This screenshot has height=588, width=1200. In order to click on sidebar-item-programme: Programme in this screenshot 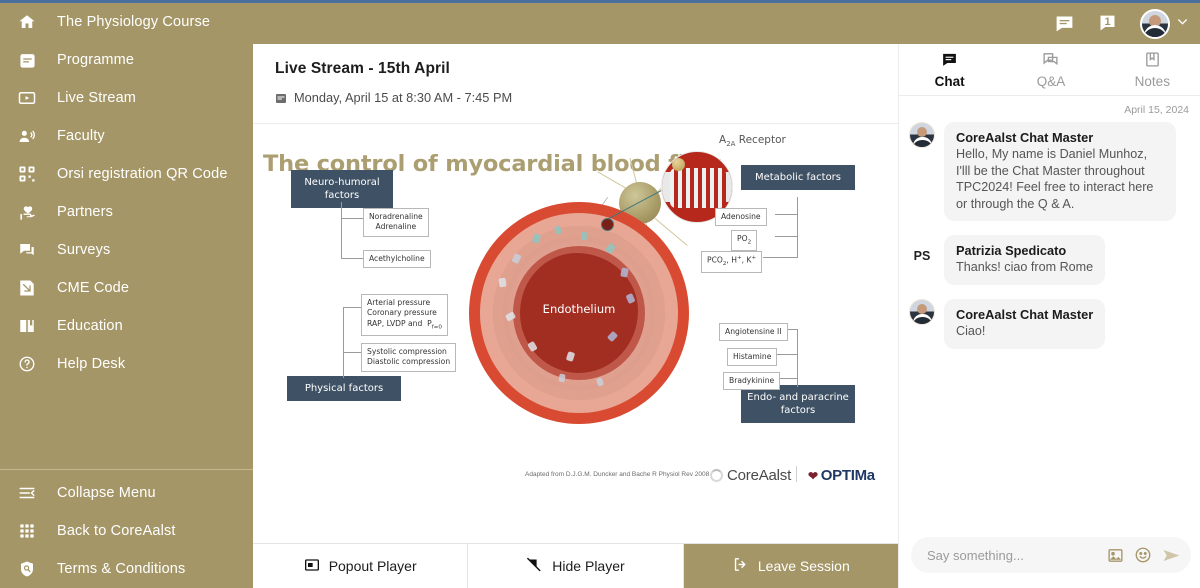, I will do `click(126, 60)`.